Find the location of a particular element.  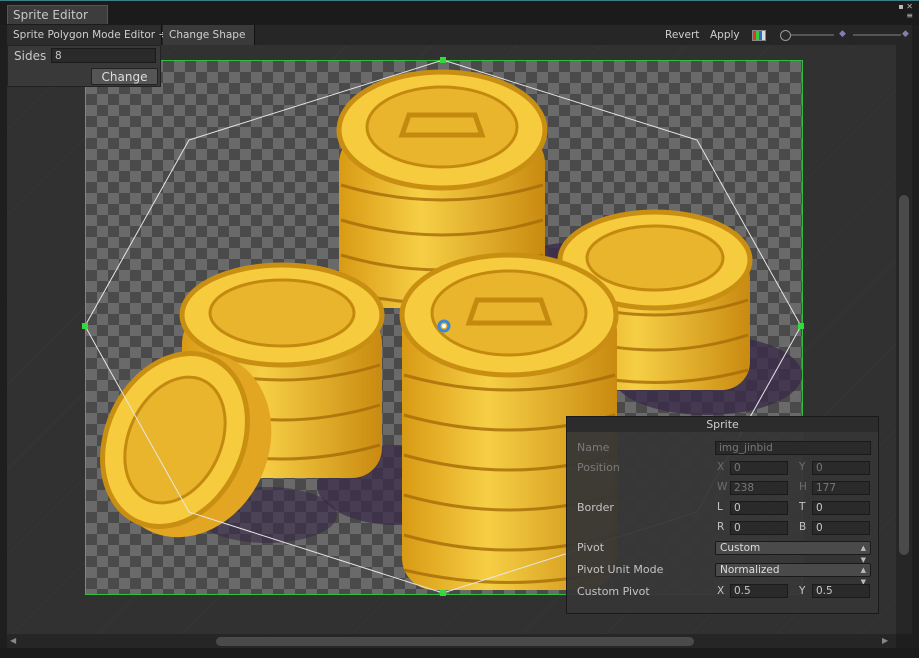

scroll-right-icon: ▶ is located at coordinates (885, 640).